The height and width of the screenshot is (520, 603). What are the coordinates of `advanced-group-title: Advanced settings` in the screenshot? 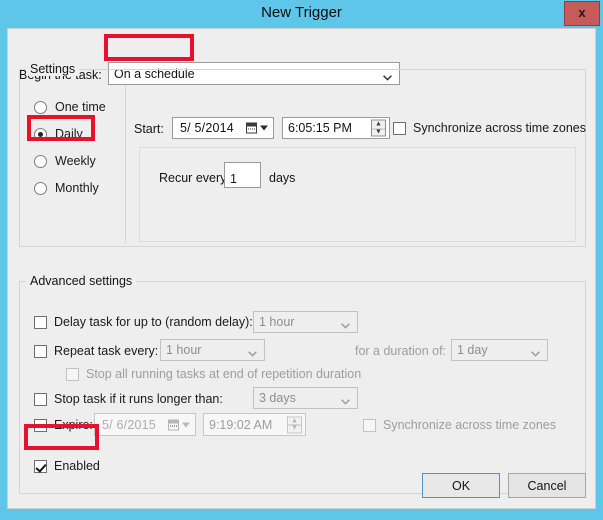 It's located at (81, 281).